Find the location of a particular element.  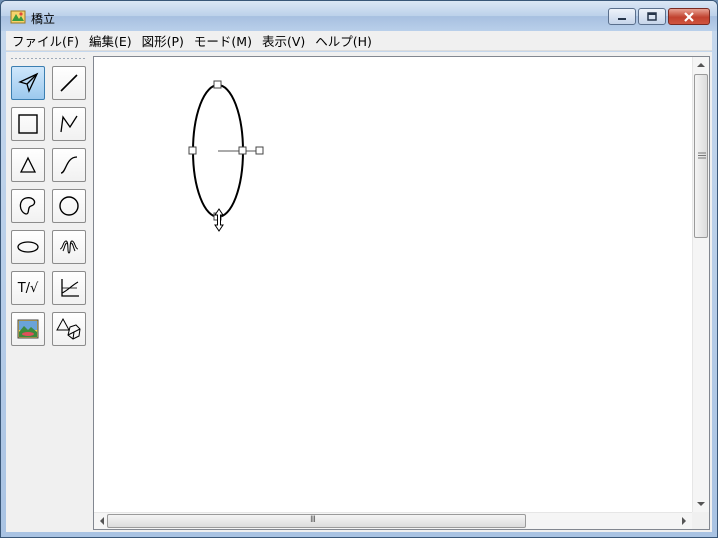

spiral-tool is located at coordinates (69, 247).